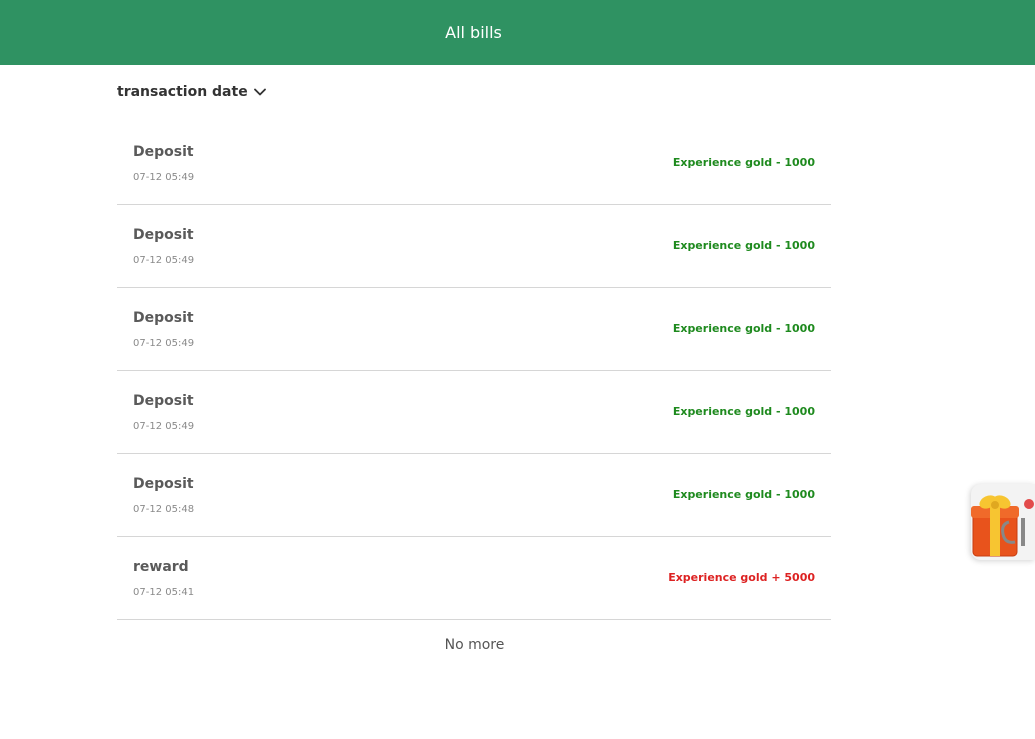 This screenshot has height=739, width=1035. Describe the element at coordinates (474, 495) in the screenshot. I see `bill-row: Deposit 07-12 05:48 Experience gold - 1000` at that location.